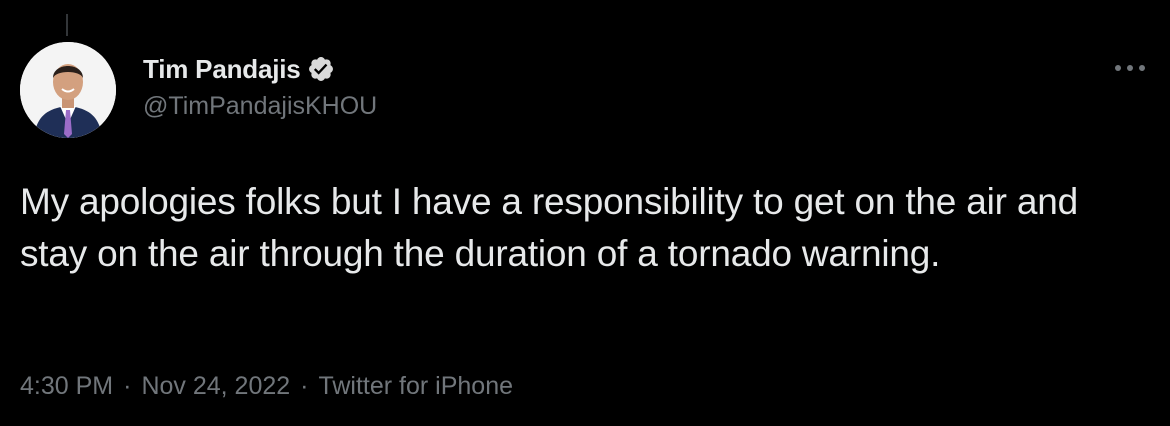 This screenshot has height=426, width=1170. I want to click on avatar-photo-icon, so click(68, 90).